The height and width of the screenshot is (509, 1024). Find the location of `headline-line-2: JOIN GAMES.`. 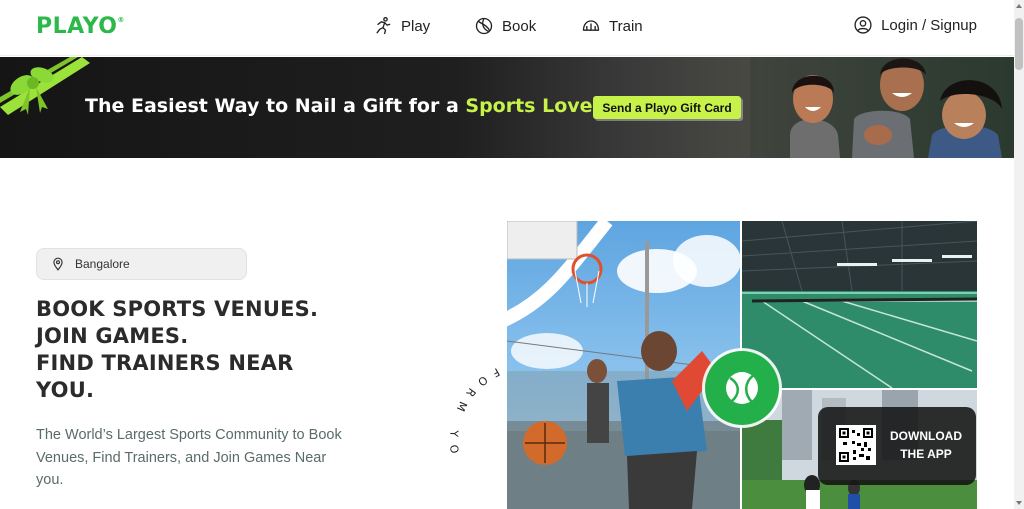

headline-line-2: JOIN GAMES. is located at coordinates (112, 336).